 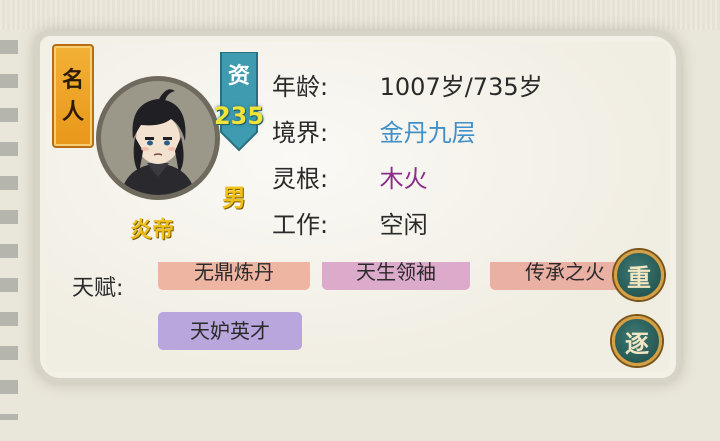 I want to click on famous-badge-char-2: 人, so click(x=72, y=112).